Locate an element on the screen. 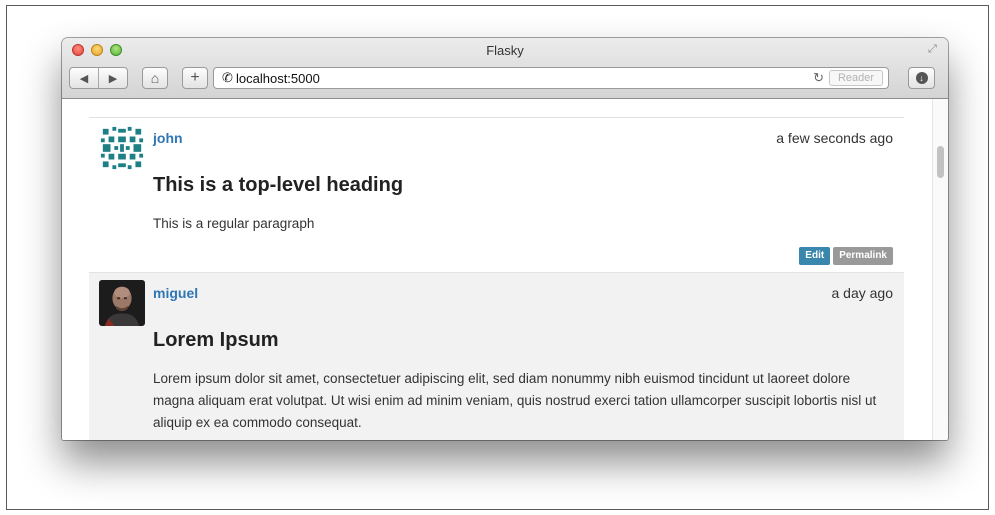 The width and height of the screenshot is (995, 515). home-button: ⌂ is located at coordinates (155, 78).